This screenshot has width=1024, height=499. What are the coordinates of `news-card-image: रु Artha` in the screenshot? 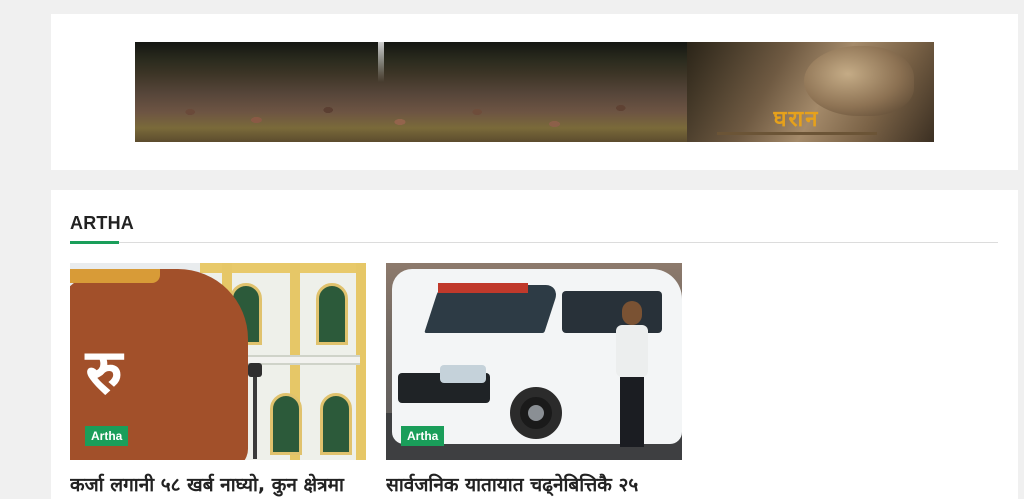 It's located at (218, 361).